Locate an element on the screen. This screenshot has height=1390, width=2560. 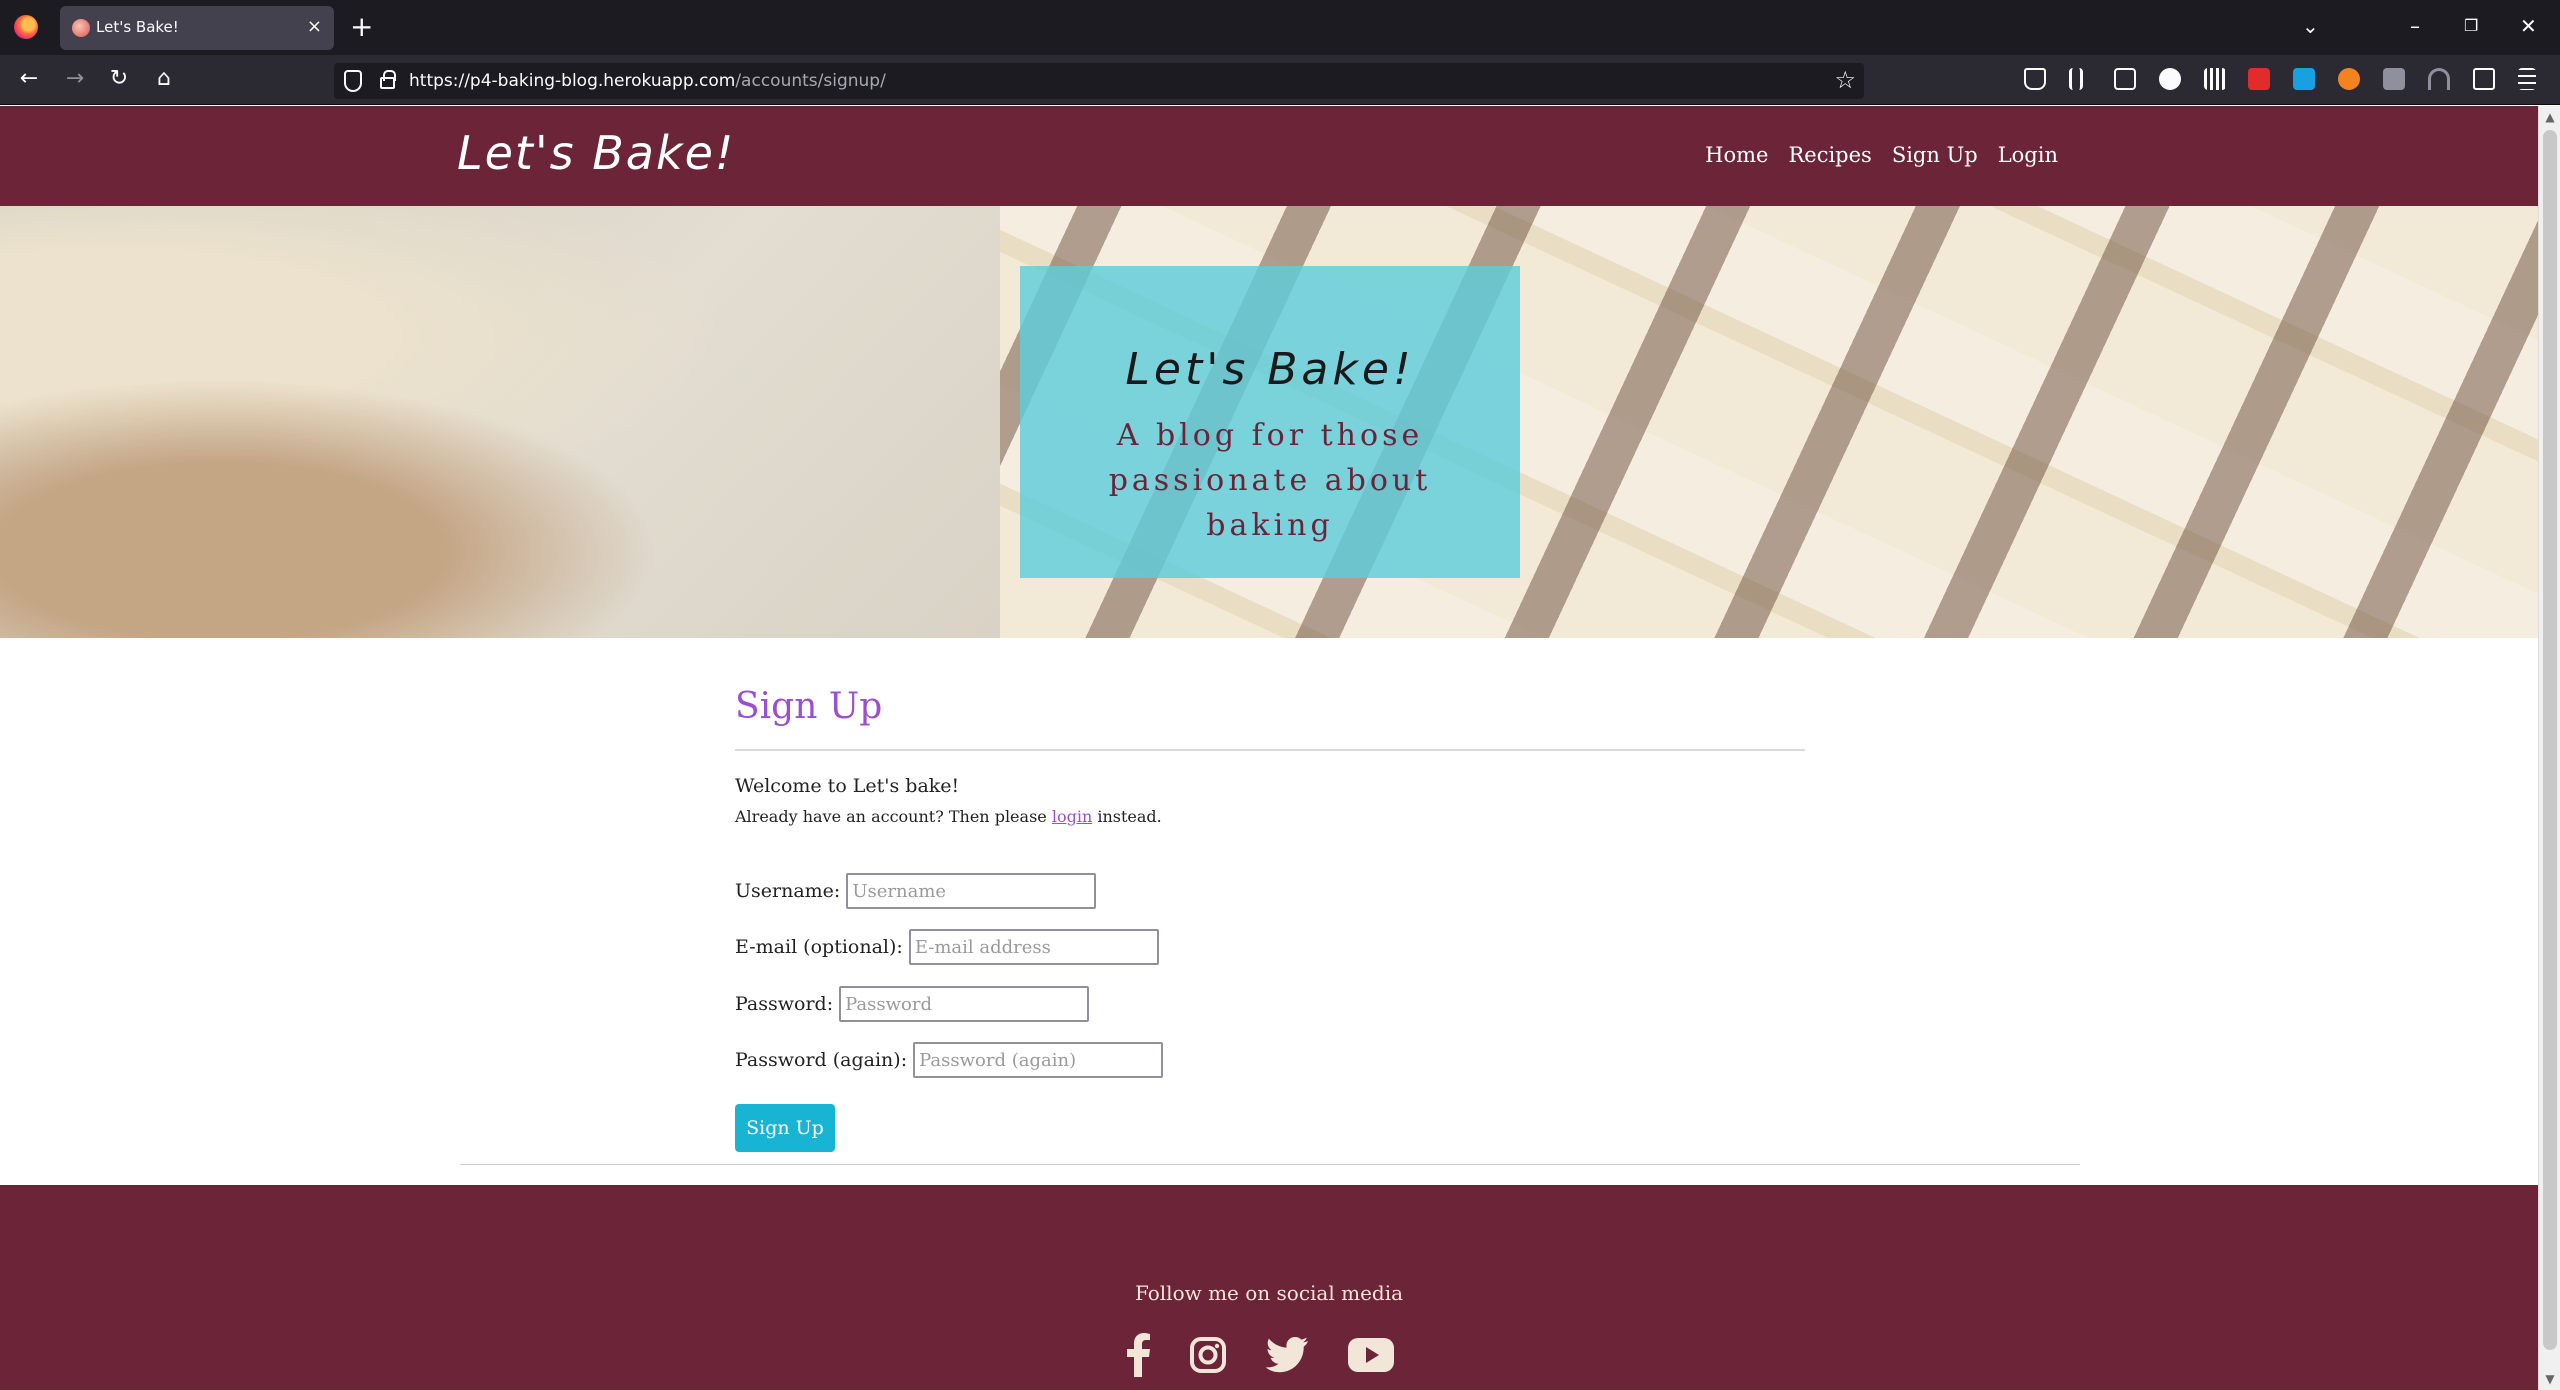
password-again-row: Password (again): is located at coordinates (949, 1060).